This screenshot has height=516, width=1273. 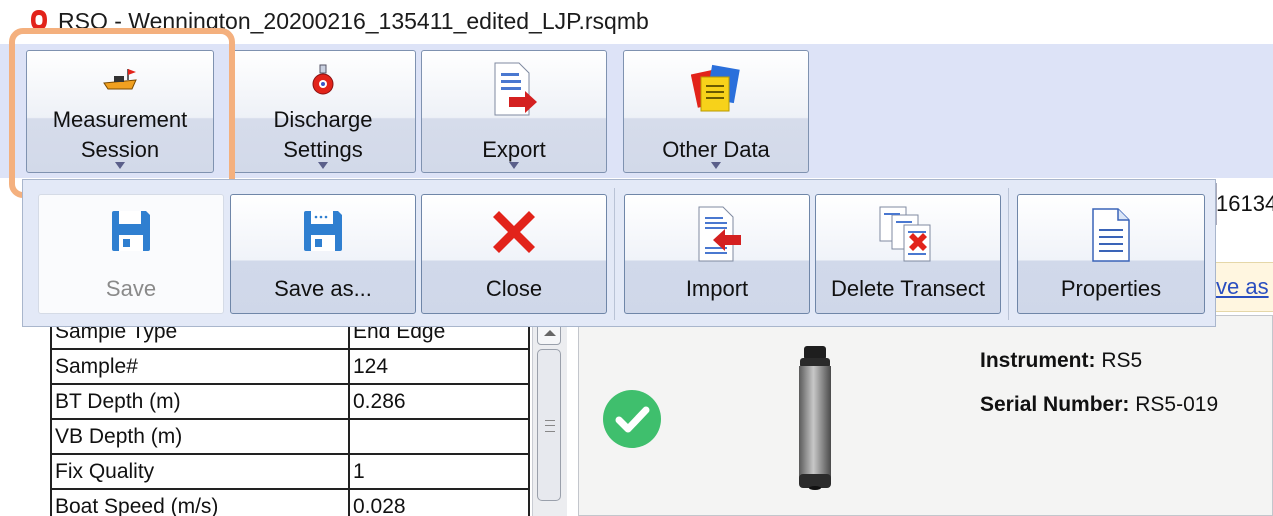 I want to click on table-row: BT Depth (m) 0.286, so click(x=290, y=401).